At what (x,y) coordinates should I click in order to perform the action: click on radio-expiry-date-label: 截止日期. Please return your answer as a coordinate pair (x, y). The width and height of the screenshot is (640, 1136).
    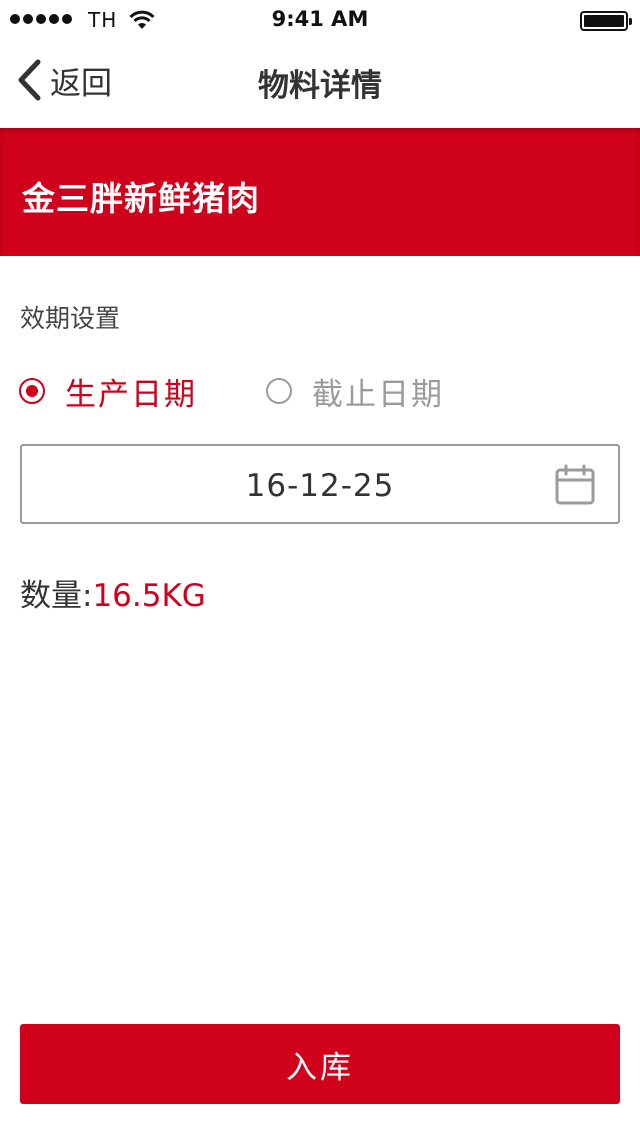
    Looking at the image, I should click on (378, 394).